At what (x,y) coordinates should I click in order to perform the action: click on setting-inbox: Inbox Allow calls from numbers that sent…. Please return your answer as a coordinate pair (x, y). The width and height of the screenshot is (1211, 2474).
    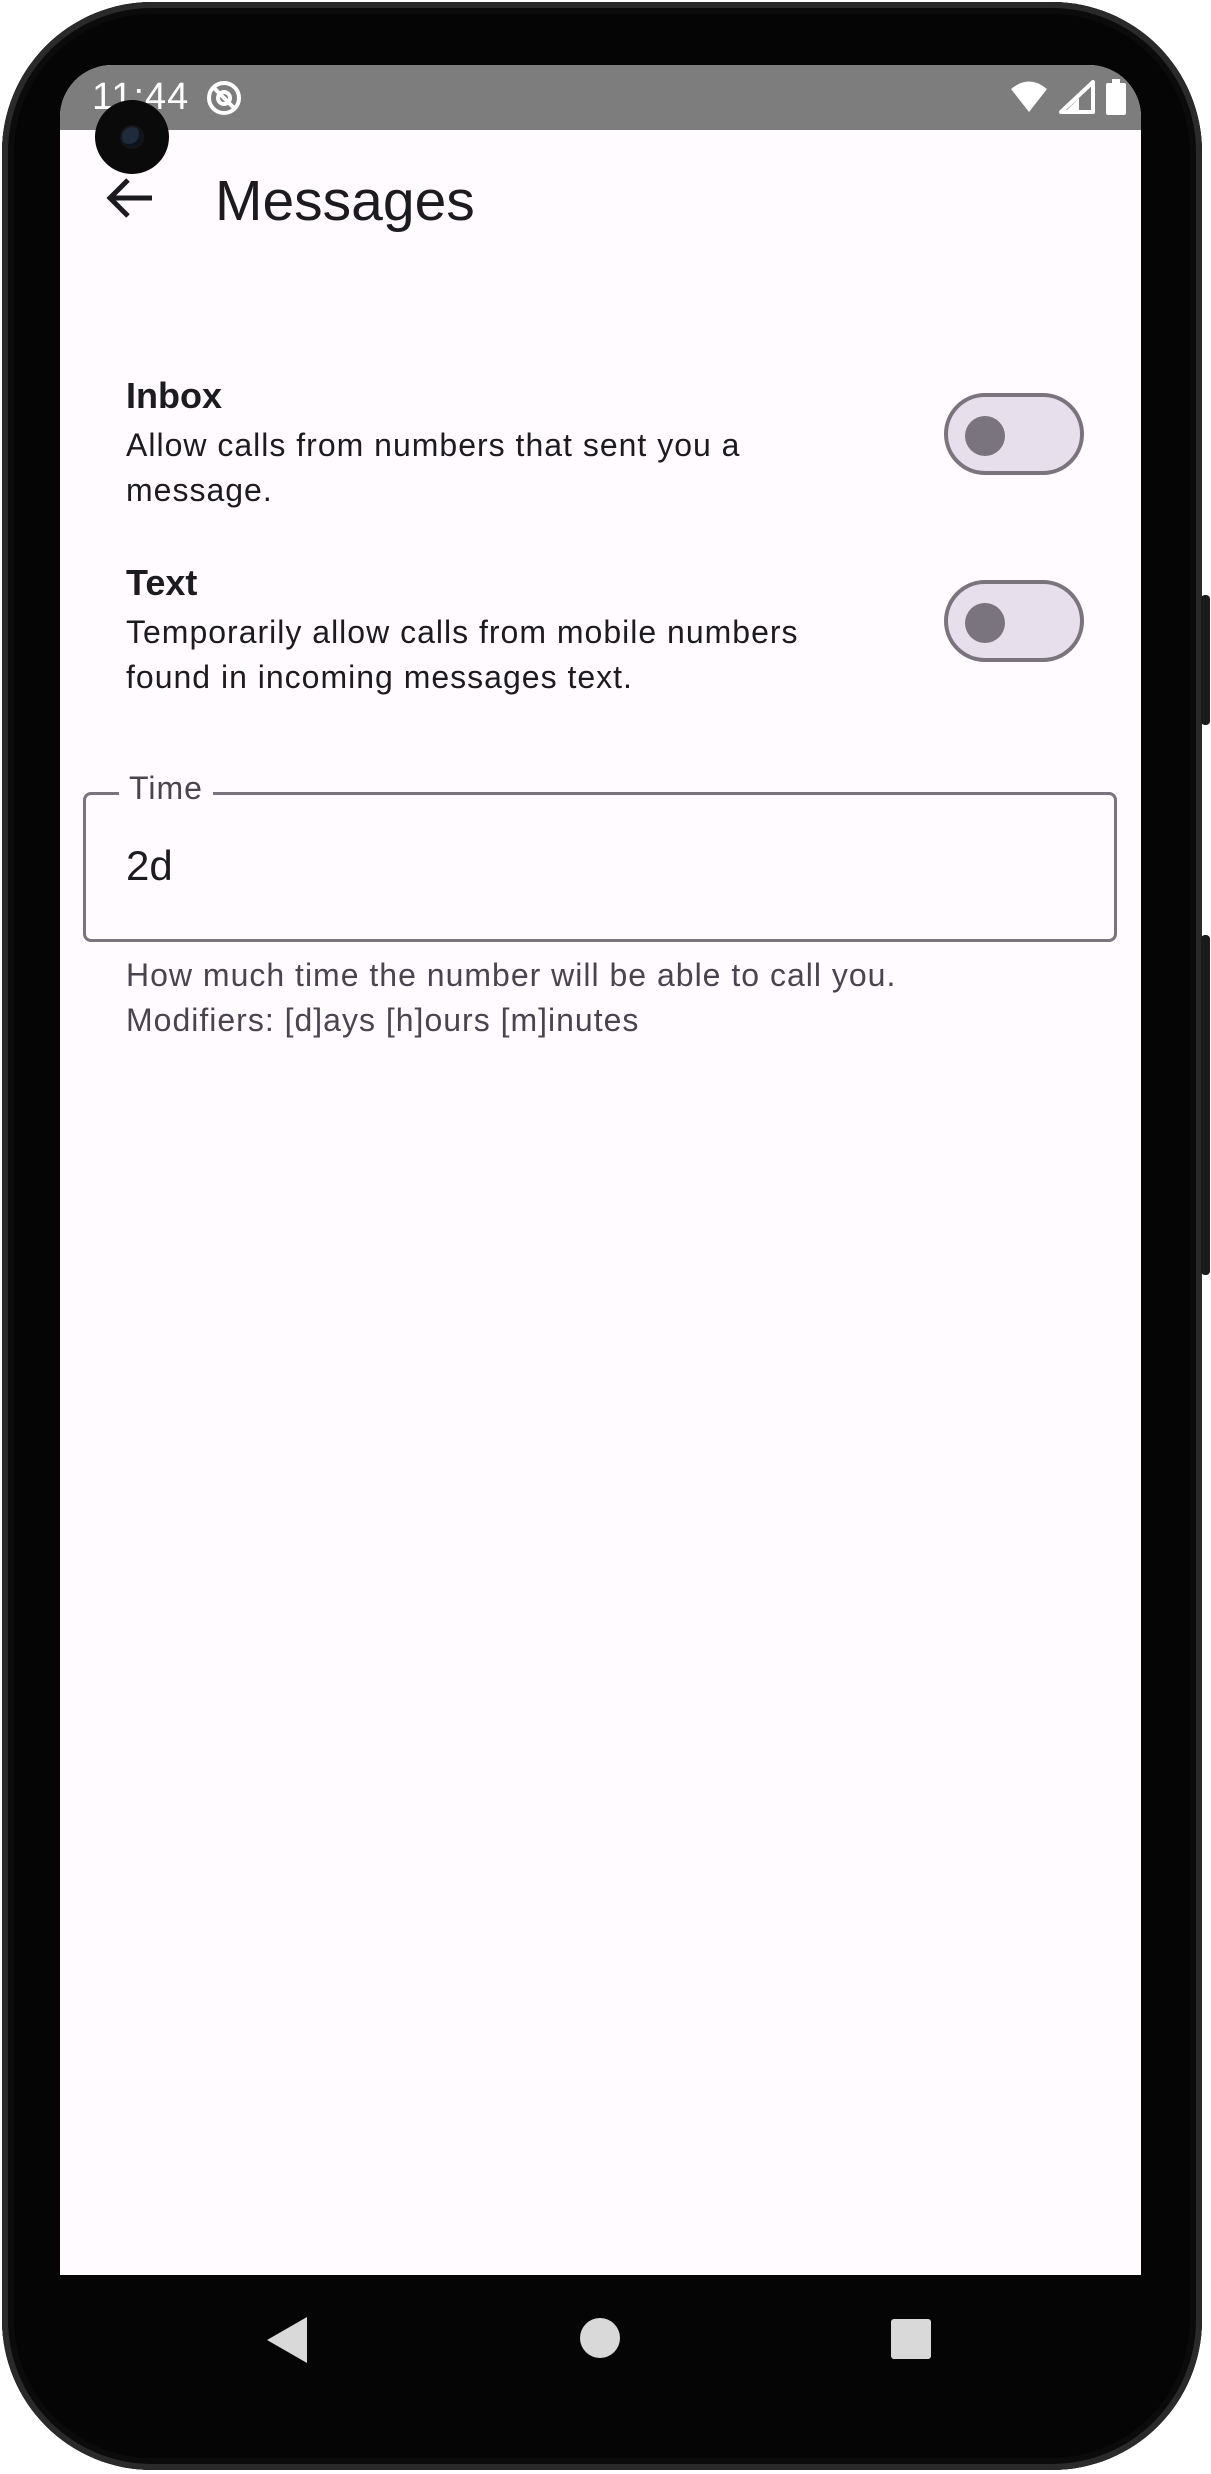
    Looking at the image, I should click on (606, 444).